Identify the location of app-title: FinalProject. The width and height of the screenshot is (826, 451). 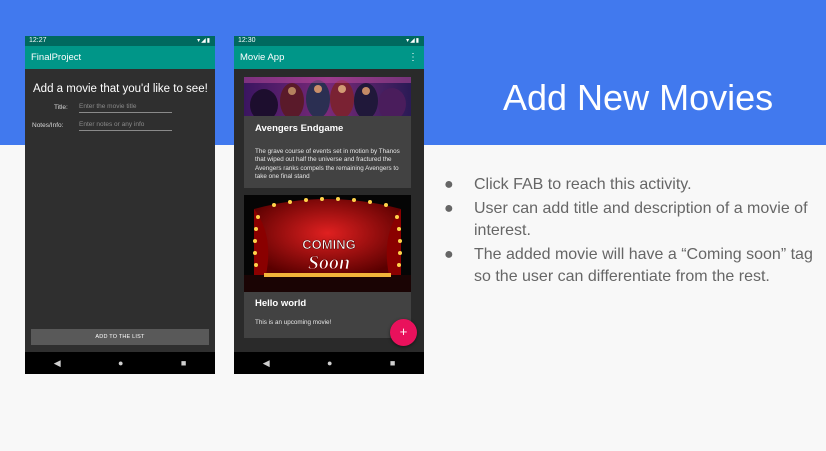
(56, 57).